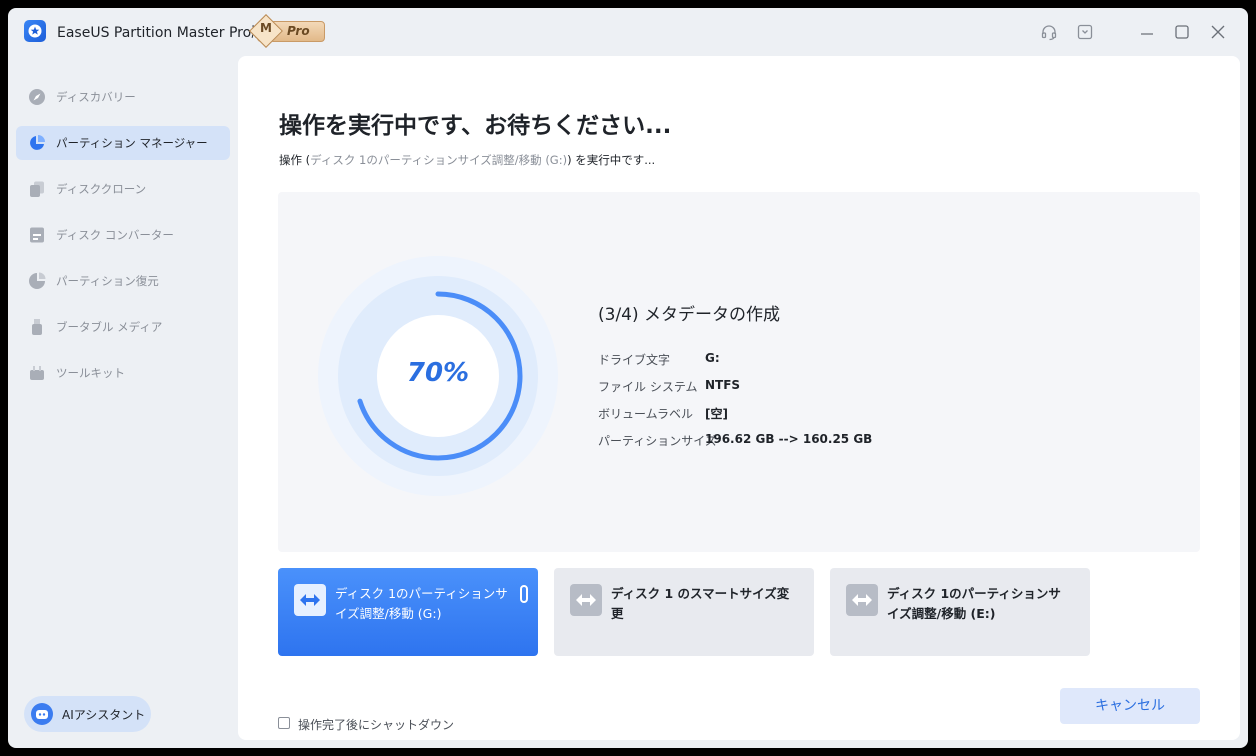  I want to click on cancel-button: キャンセル, so click(1130, 706).